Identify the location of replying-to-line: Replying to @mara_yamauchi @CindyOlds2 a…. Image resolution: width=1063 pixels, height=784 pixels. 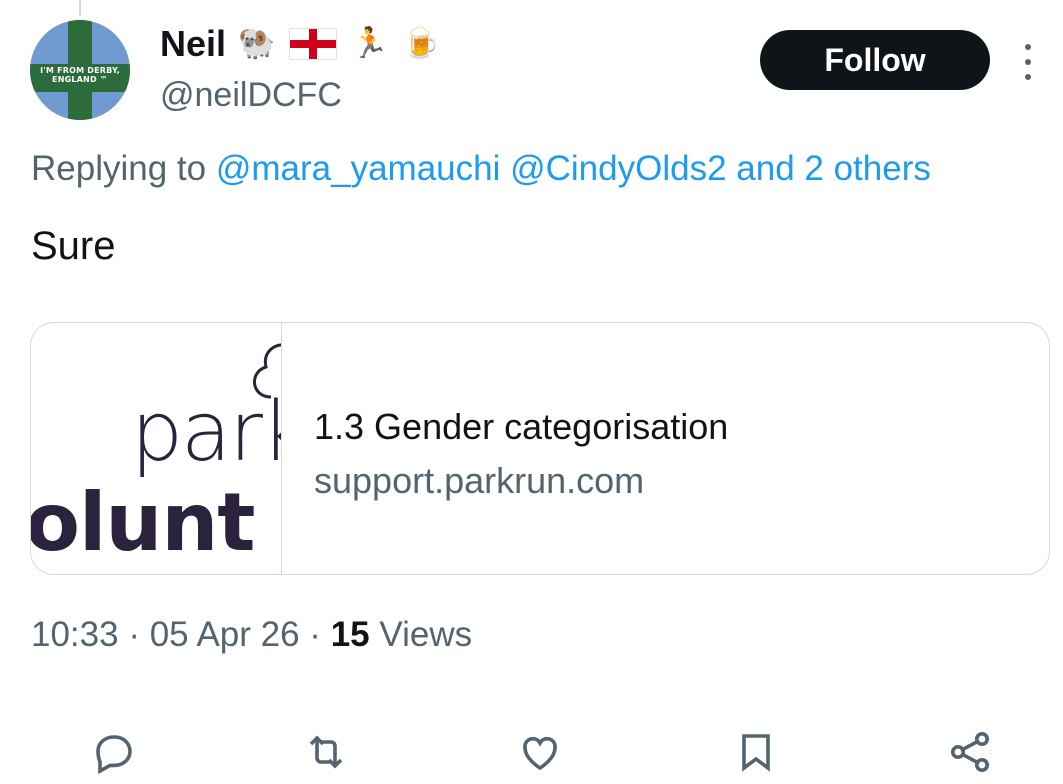
(481, 169).